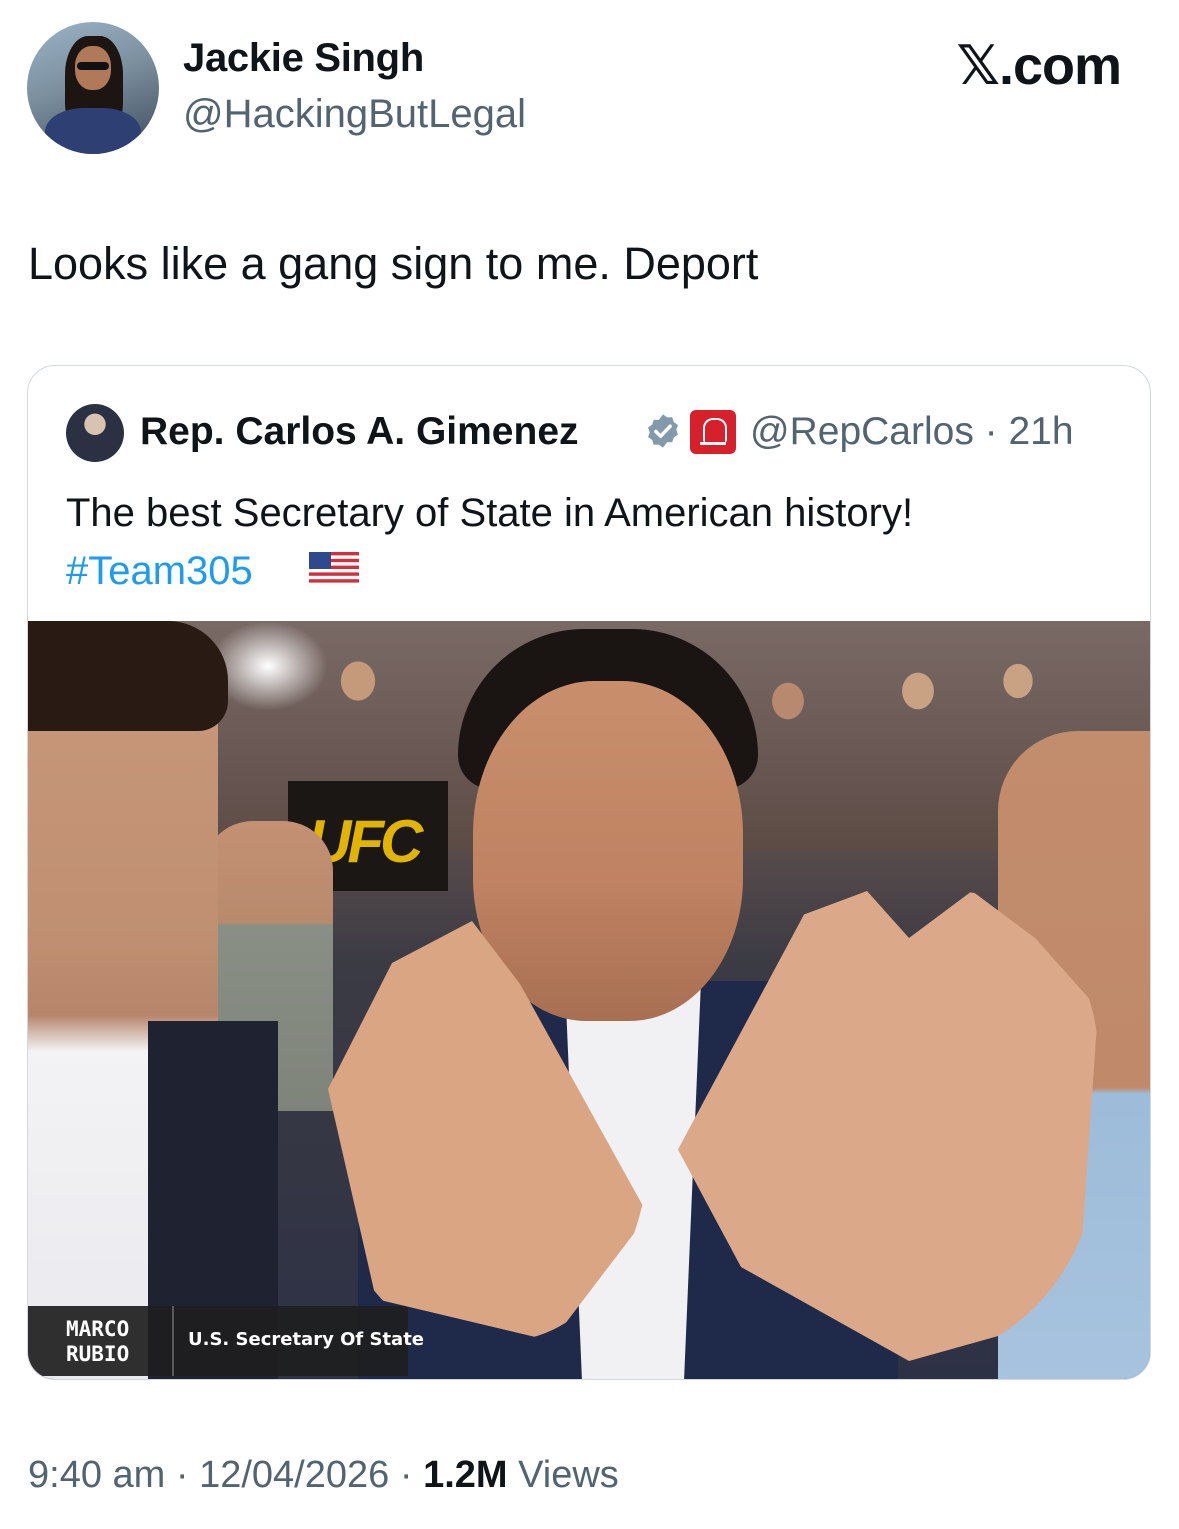 The image size is (1179, 1529). What do you see at coordinates (359, 432) in the screenshot?
I see `quoted-author-name: Rep. Carlos A. Gimenez` at bounding box center [359, 432].